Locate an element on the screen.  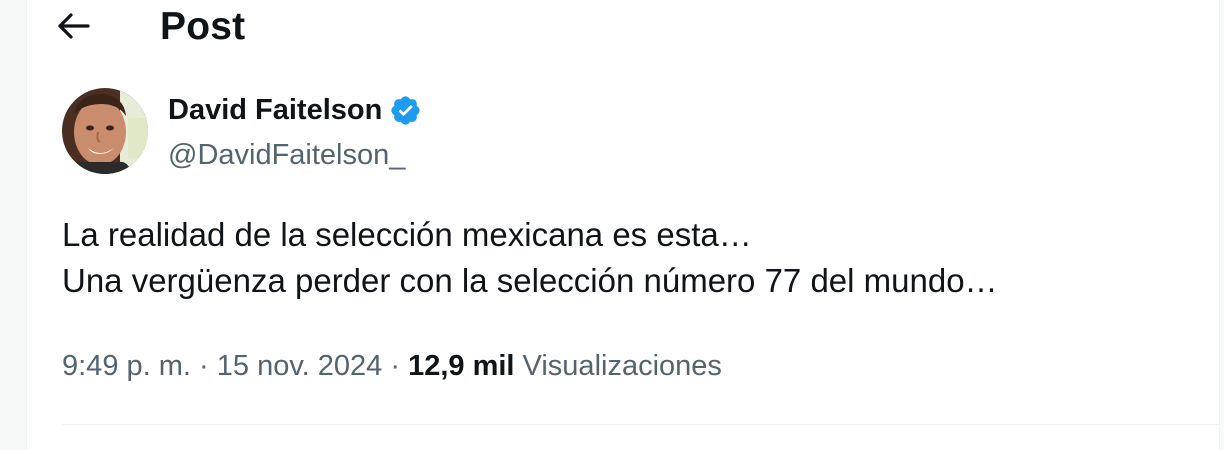
views-link: 12,9 mil Visualizaciones is located at coordinates (565, 366).